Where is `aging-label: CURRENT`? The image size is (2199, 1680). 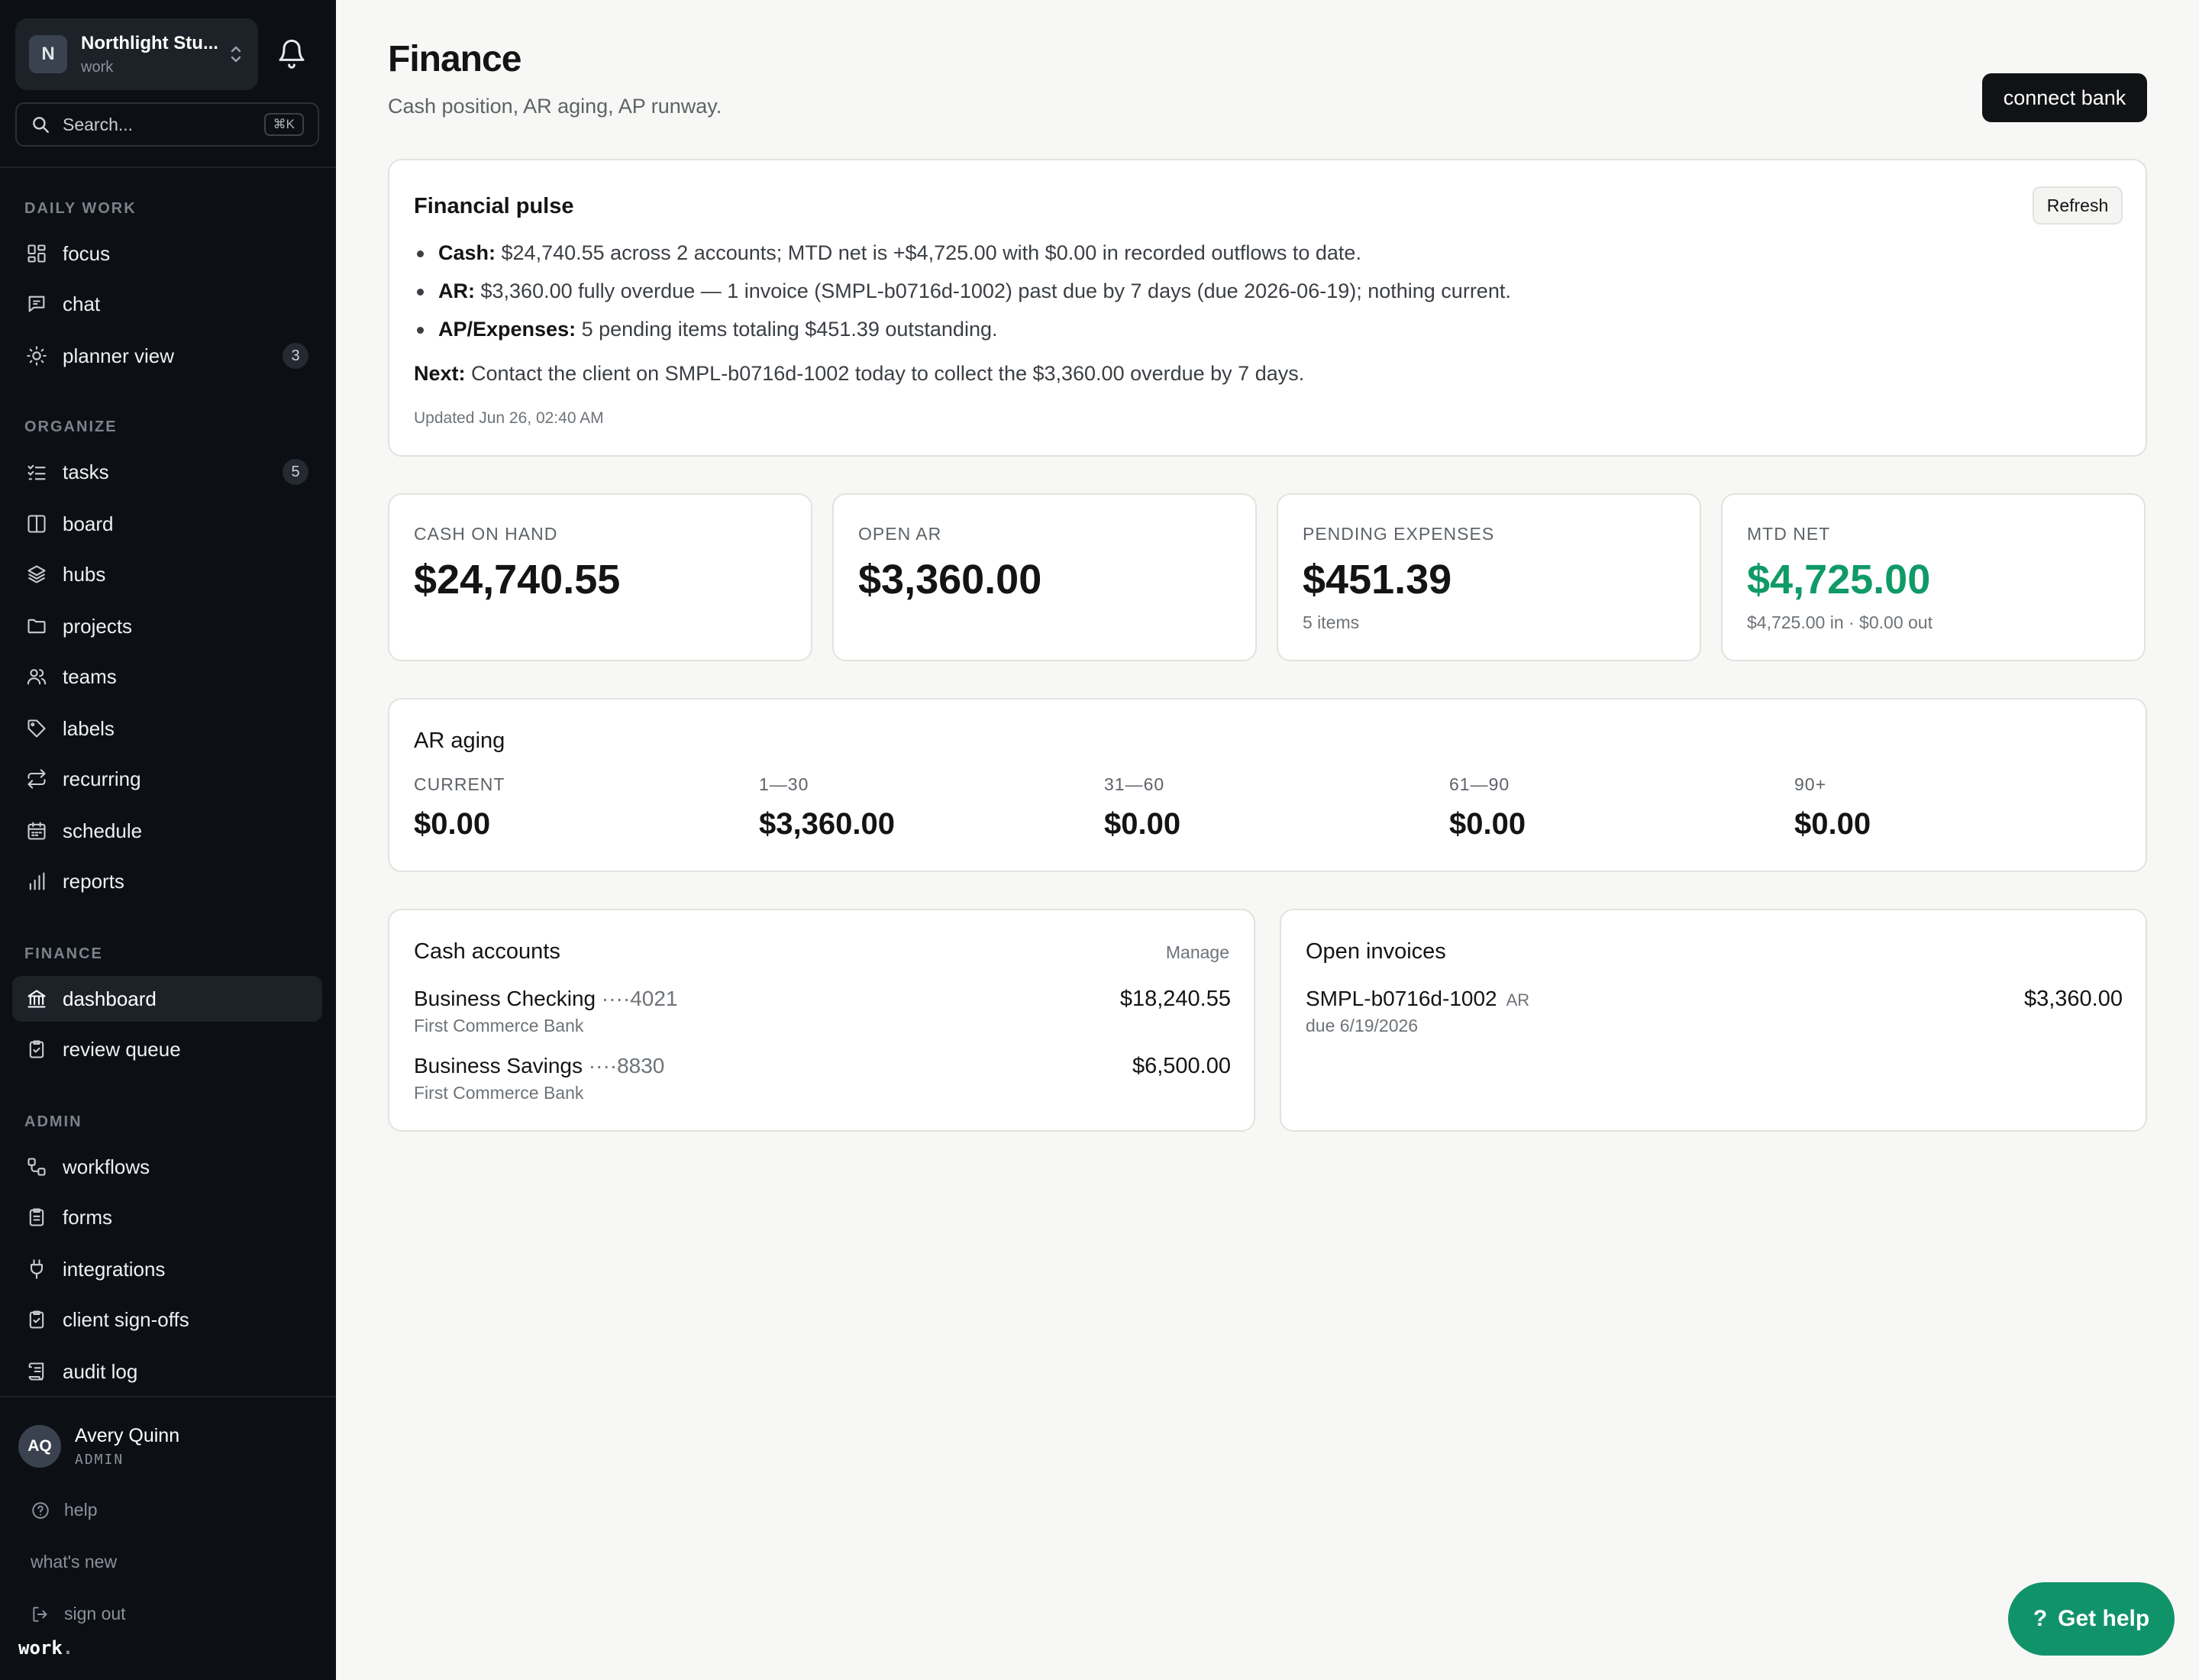 aging-label: CURRENT is located at coordinates (460, 784).